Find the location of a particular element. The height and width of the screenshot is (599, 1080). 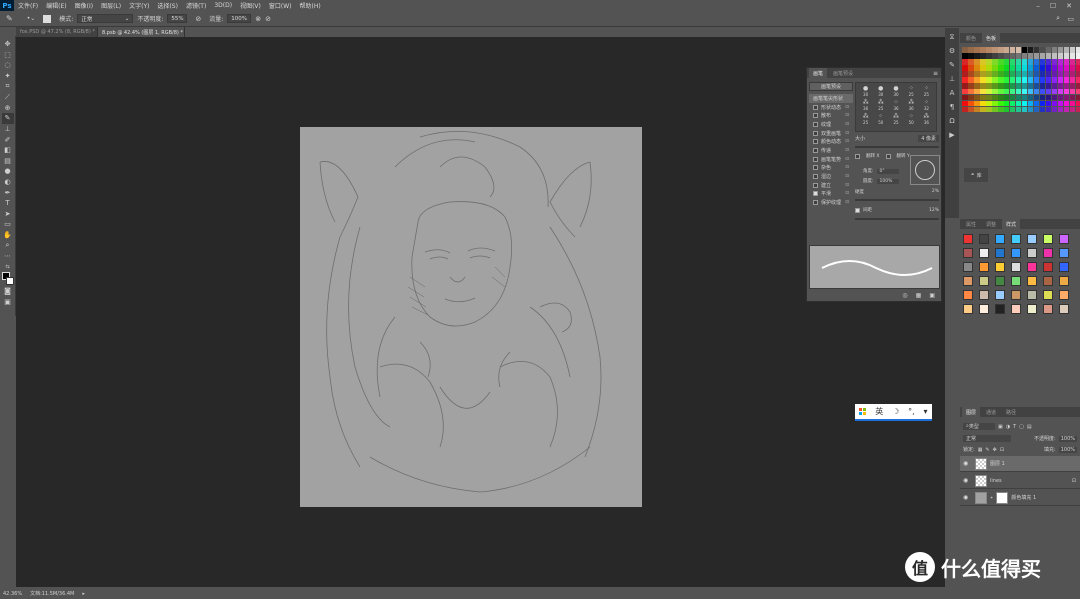

lock-move-icon: ✥ is located at coordinates (995, 450).